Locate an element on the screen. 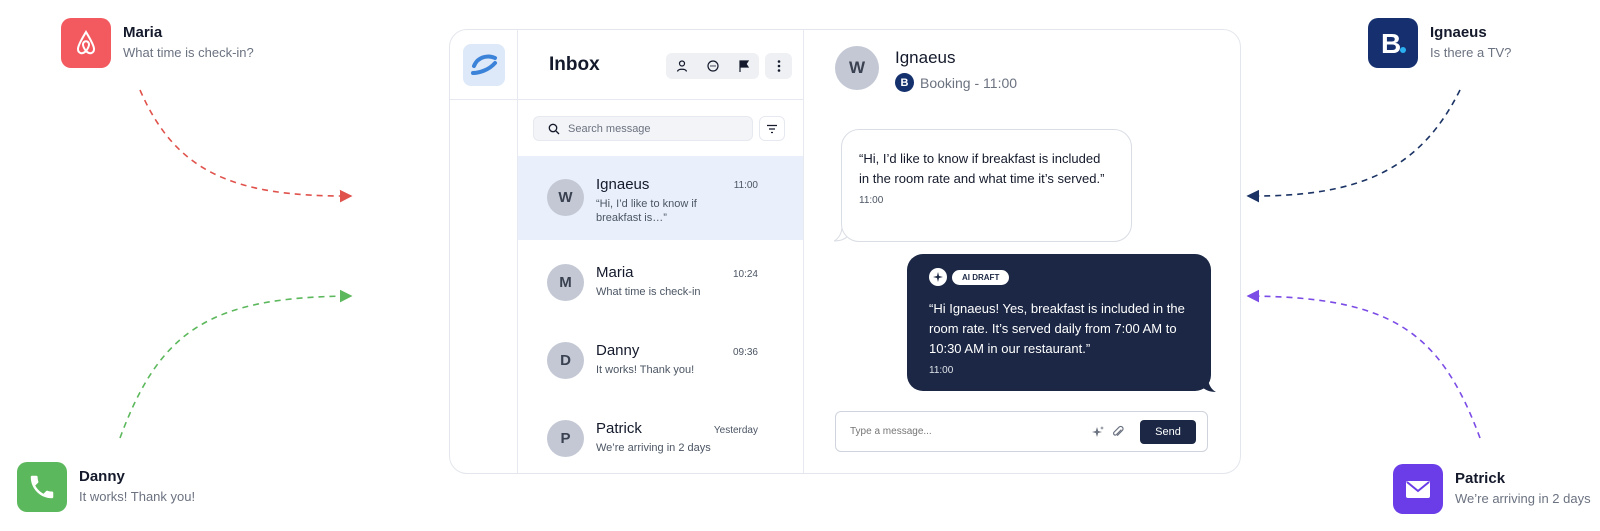  flag-icon is located at coordinates (743, 66).